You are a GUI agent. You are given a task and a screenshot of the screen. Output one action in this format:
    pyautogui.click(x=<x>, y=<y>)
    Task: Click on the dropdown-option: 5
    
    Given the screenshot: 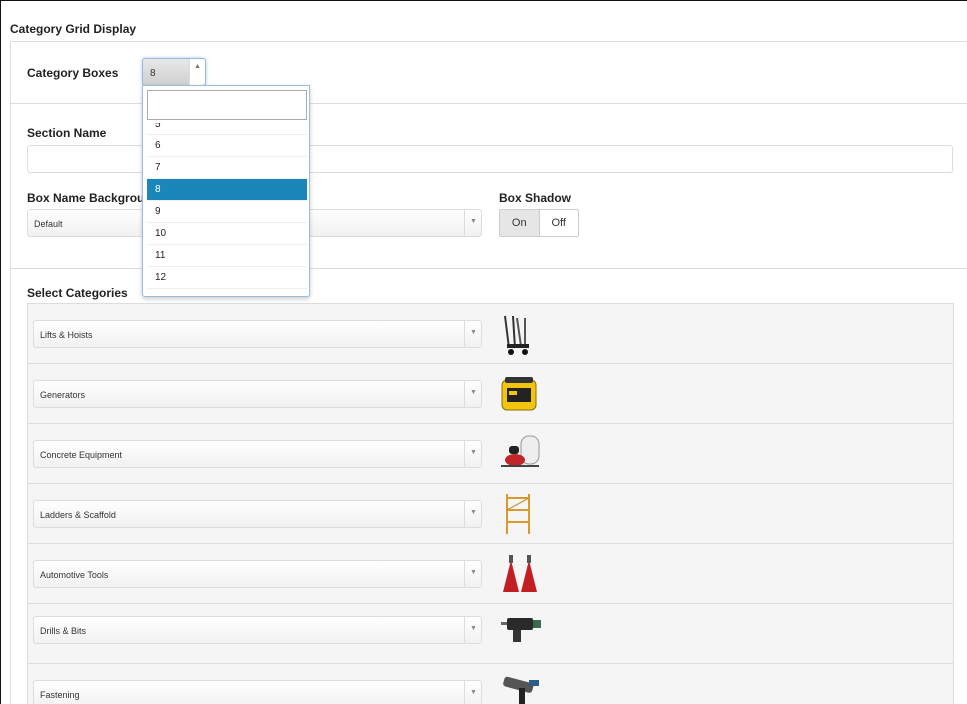 What is the action you would take?
    pyautogui.click(x=227, y=129)
    